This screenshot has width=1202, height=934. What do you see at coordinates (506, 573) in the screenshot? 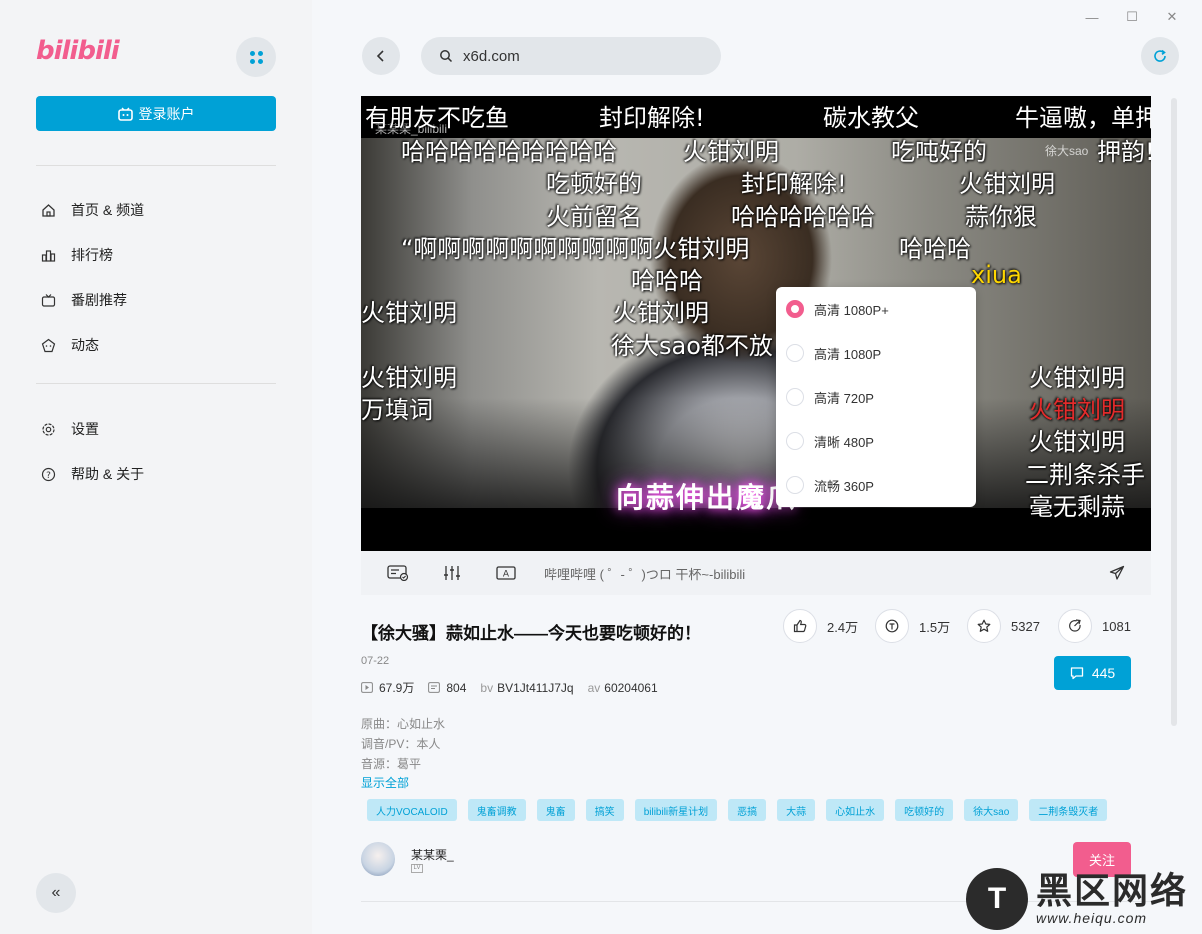
I see `danmaku-style-icon: A` at bounding box center [506, 573].